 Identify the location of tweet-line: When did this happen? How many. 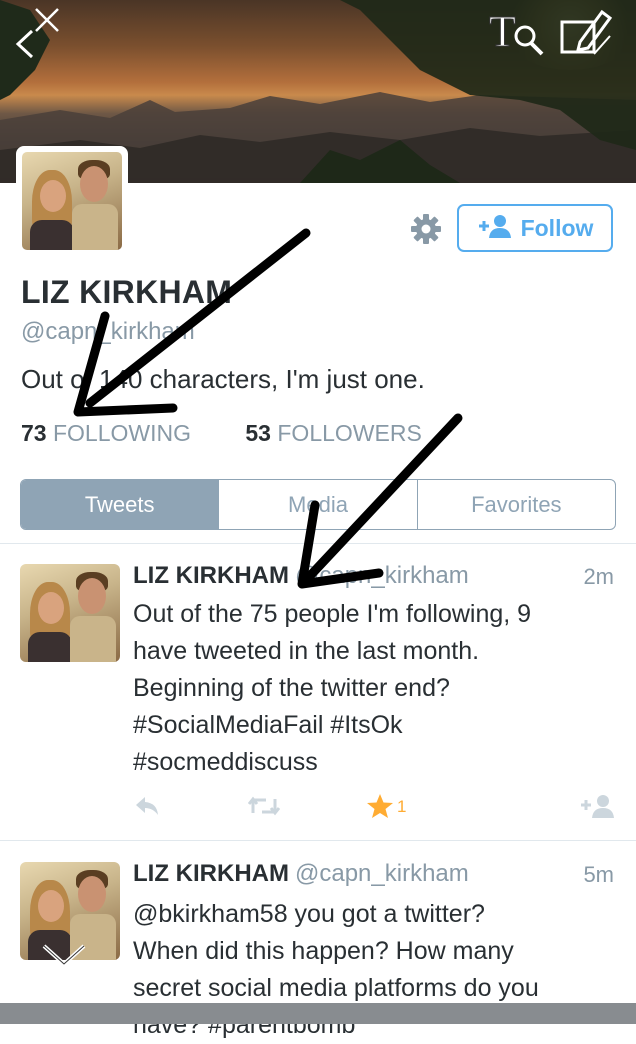
(323, 951).